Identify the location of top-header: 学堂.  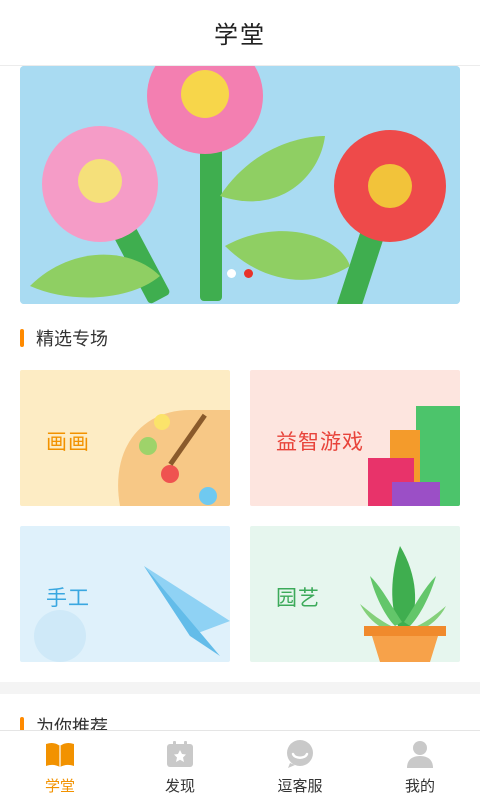
(240, 33).